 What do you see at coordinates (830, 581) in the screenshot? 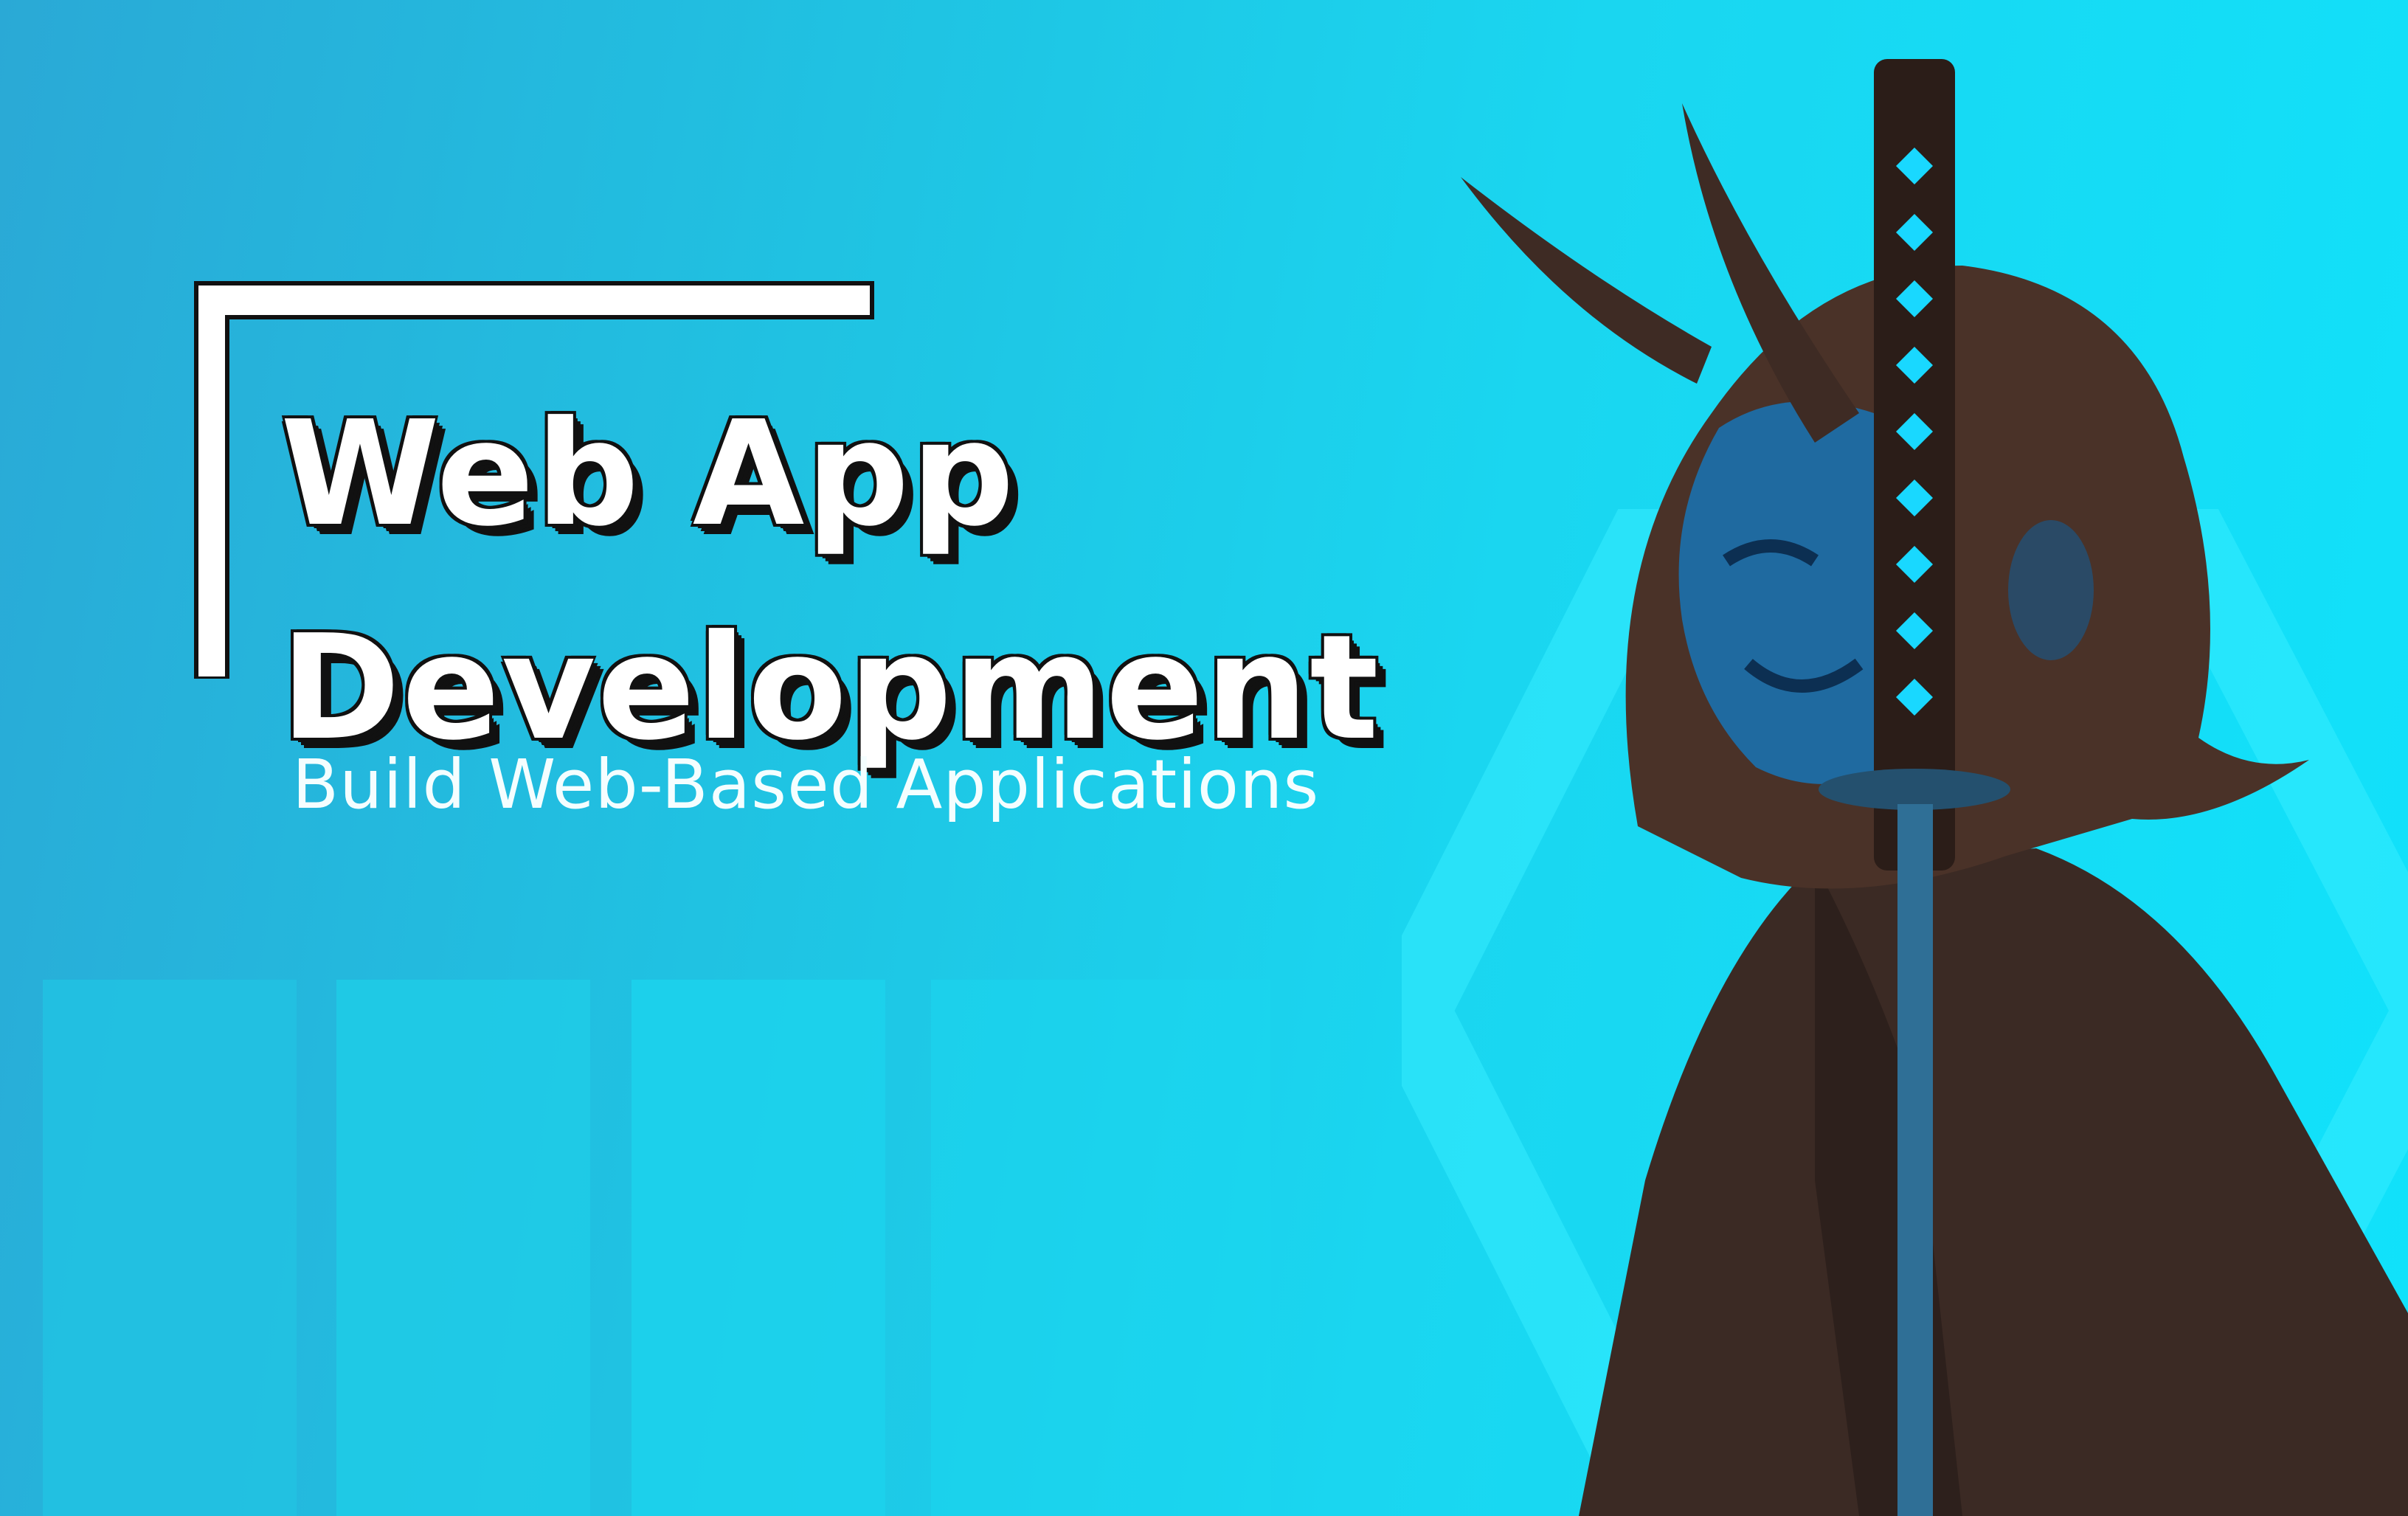
I see `page-title: Web App Development` at bounding box center [830, 581].